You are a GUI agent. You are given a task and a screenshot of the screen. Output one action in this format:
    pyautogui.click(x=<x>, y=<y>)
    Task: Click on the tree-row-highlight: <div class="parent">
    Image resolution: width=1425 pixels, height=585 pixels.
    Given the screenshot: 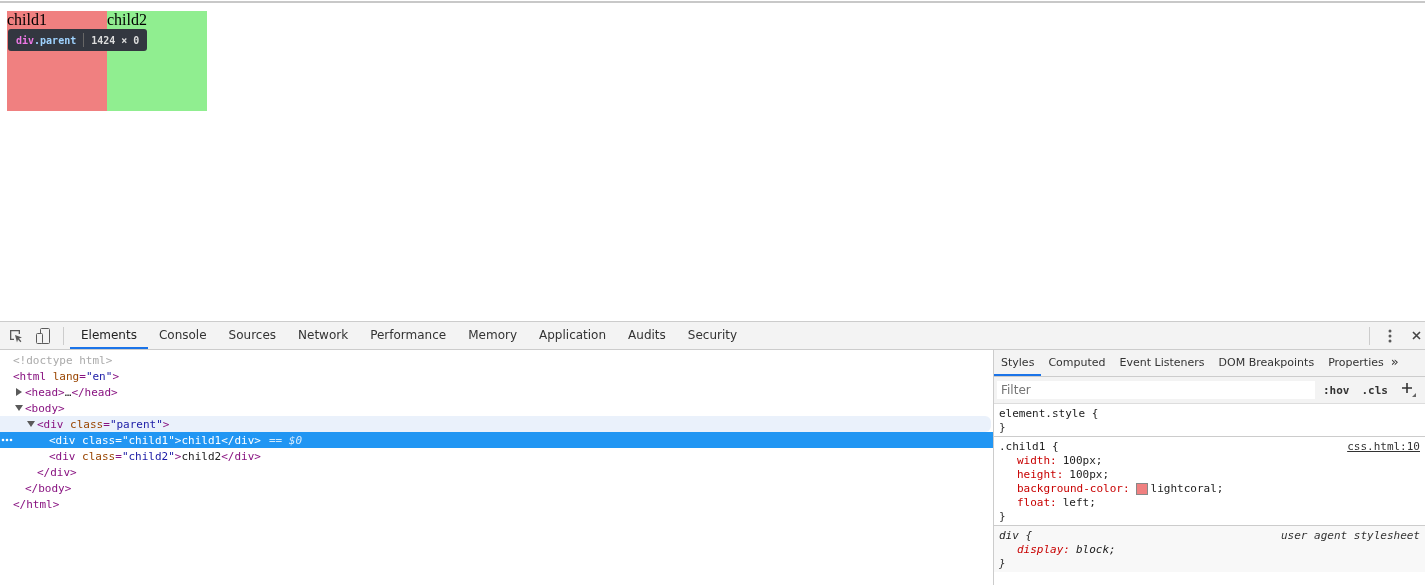 What is the action you would take?
    pyautogui.click(x=495, y=424)
    